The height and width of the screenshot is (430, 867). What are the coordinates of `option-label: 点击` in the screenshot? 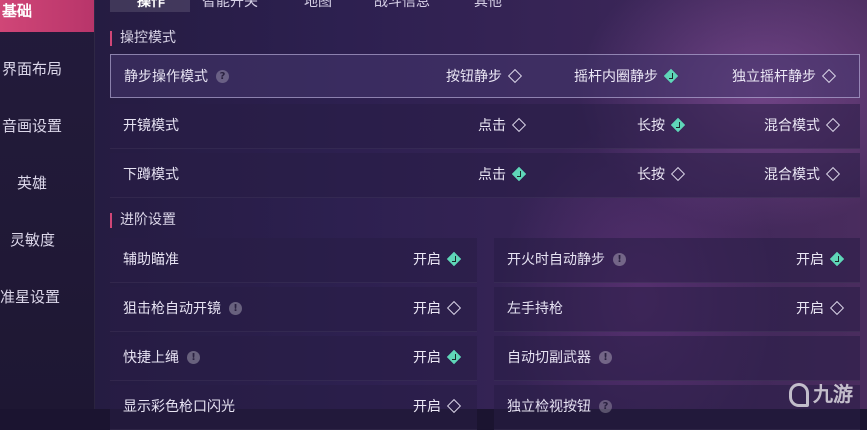 It's located at (492, 175).